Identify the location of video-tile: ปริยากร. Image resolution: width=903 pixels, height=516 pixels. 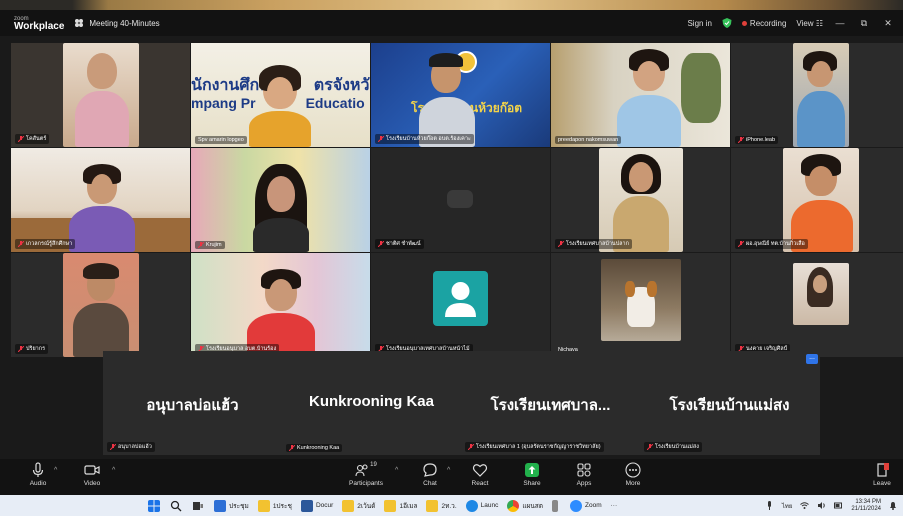
(100, 305).